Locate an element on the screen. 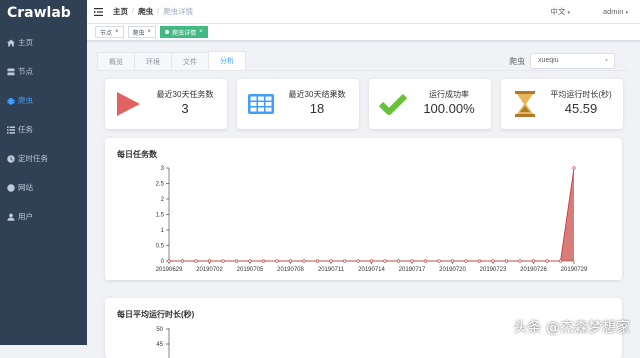 Image resolution: width=640 pixels, height=358 pixels. breadcrumb: 主页 / 爬虫 / 爬虫详情 is located at coordinates (153, 11).